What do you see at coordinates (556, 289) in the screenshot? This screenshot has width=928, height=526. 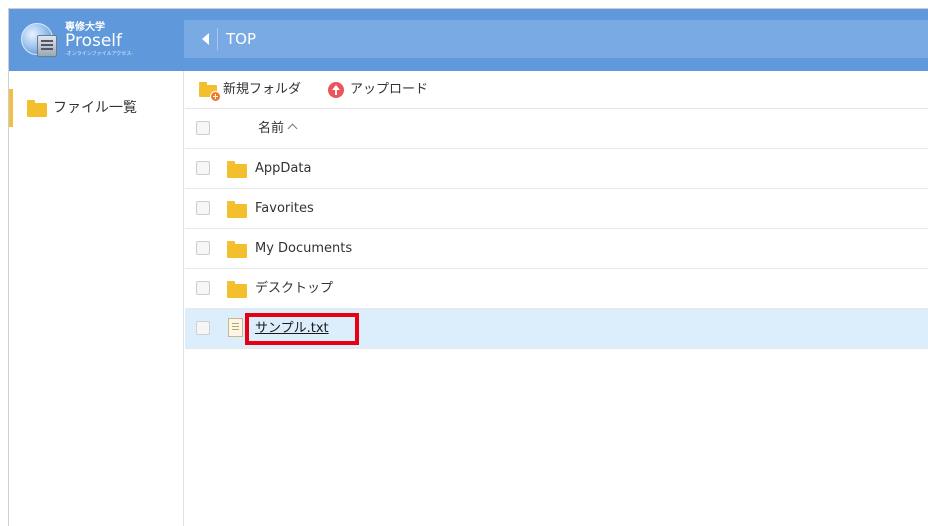 I see `table-row: デスクトップ` at bounding box center [556, 289].